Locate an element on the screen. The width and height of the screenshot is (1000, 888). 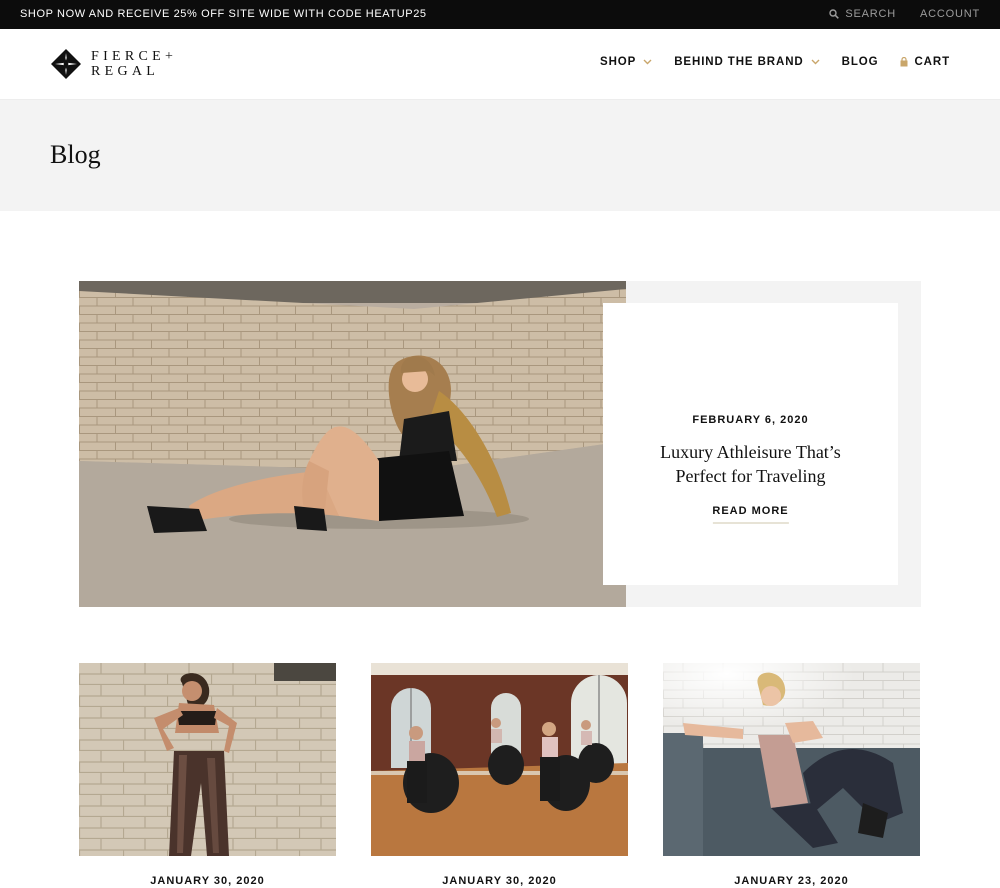
nav-blog-label: BLOG is located at coordinates (860, 62).